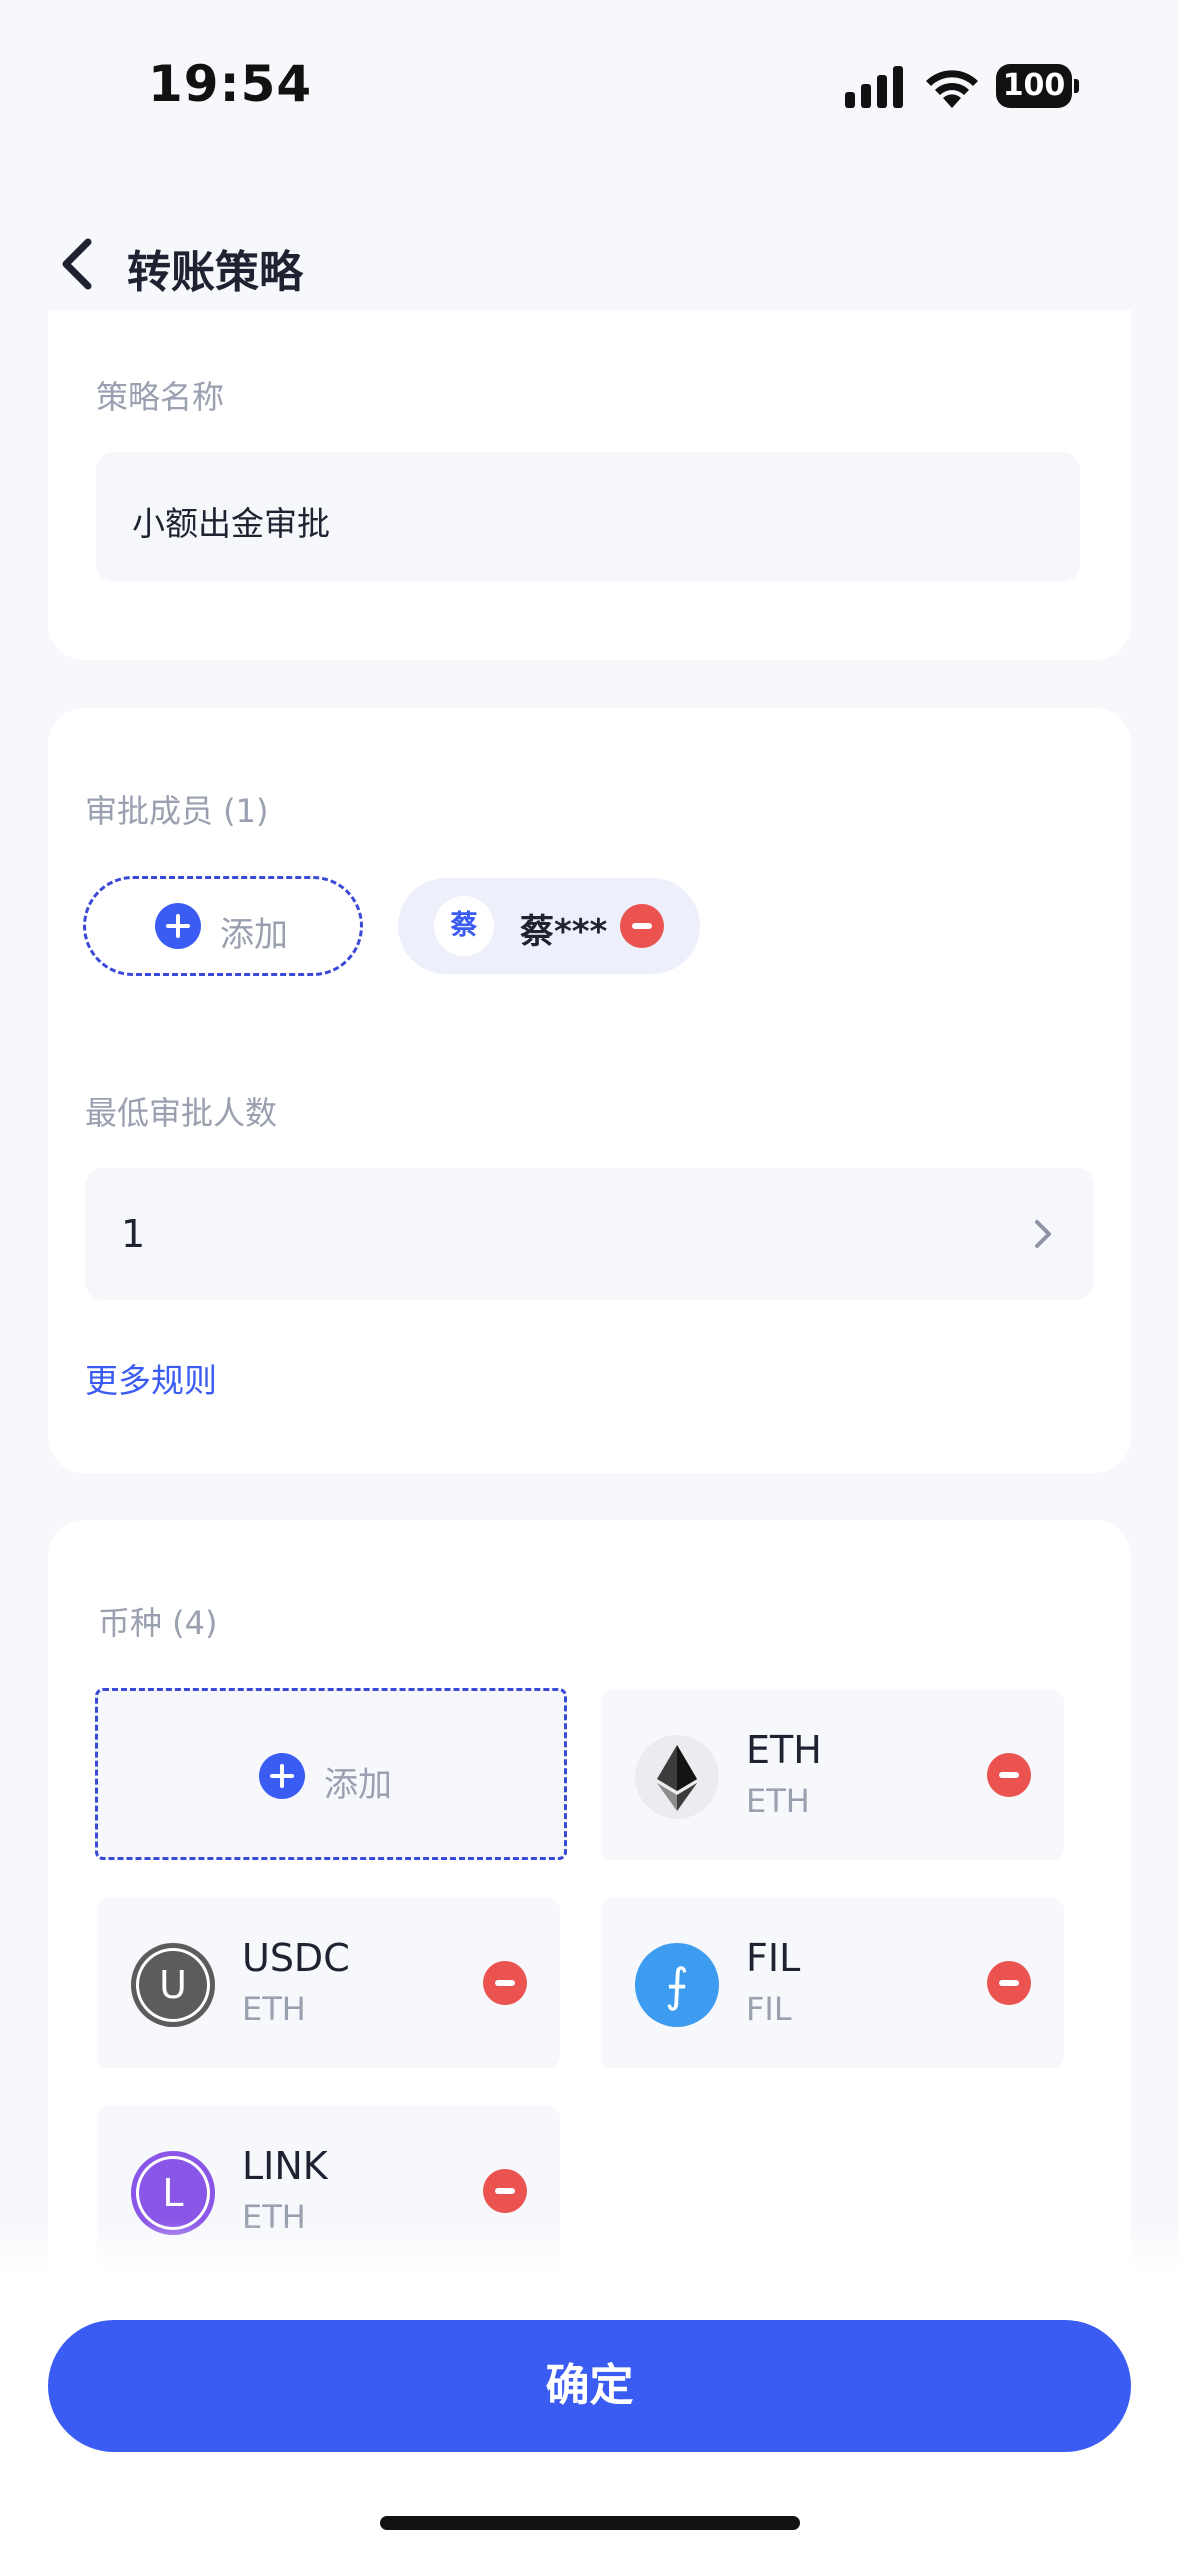  What do you see at coordinates (784, 1750) in the screenshot?
I see `coin-symbol: ETH` at bounding box center [784, 1750].